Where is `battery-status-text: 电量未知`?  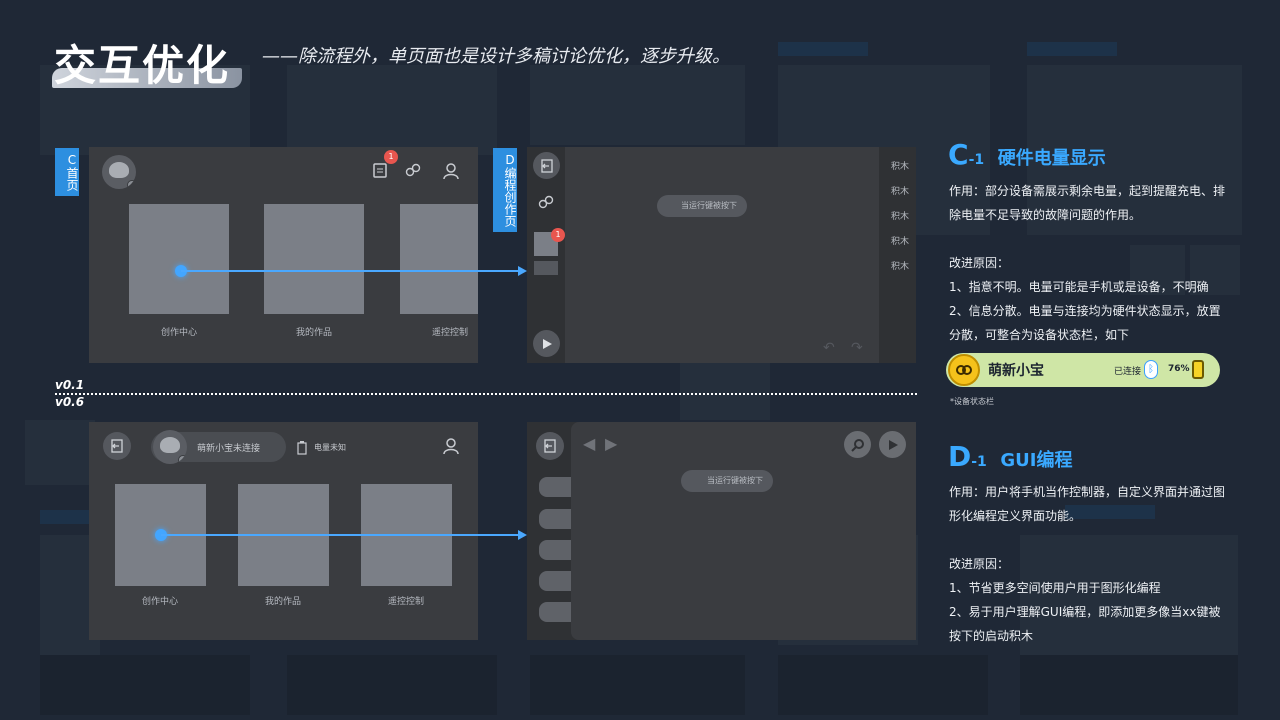 battery-status-text: 电量未知 is located at coordinates (330, 447).